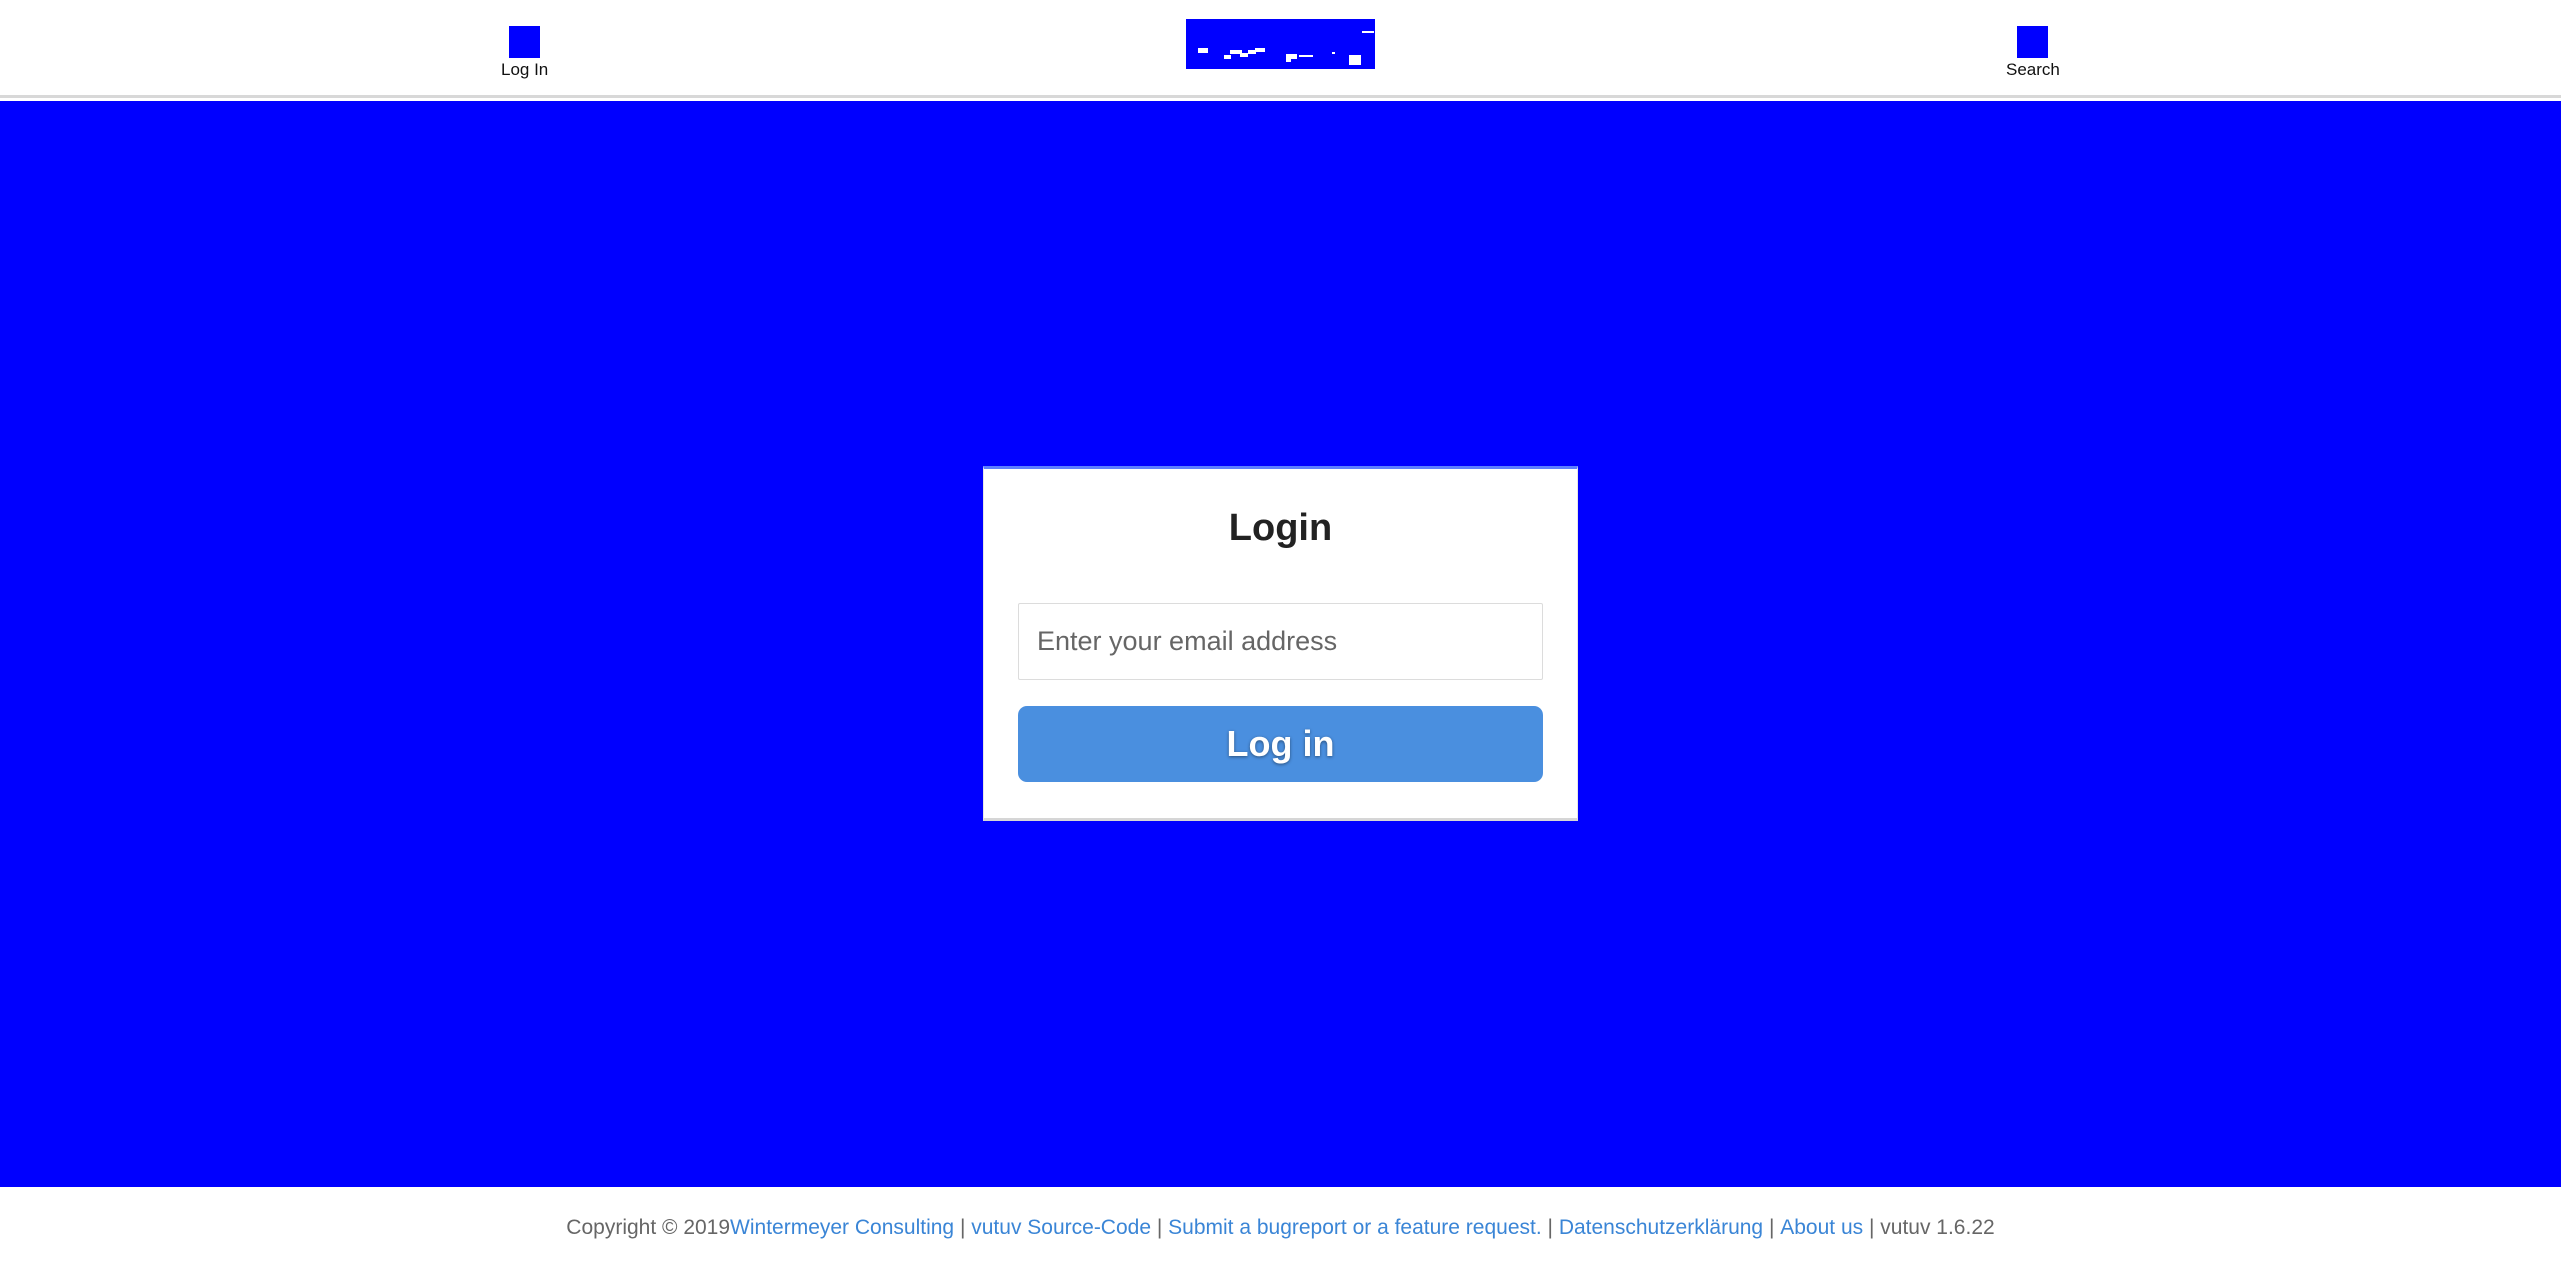 The image size is (2561, 1274). I want to click on nav-search-label: Search, so click(2033, 70).